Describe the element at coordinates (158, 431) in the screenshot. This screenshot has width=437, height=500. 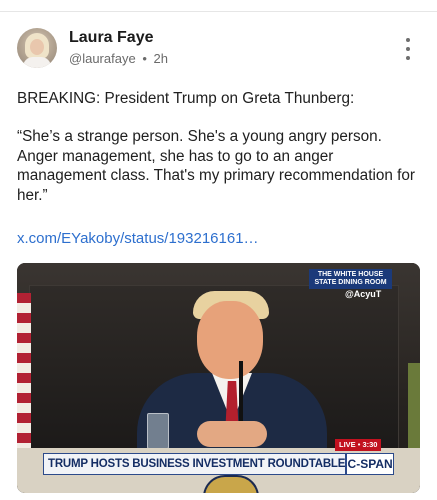
I see `water-glass` at that location.